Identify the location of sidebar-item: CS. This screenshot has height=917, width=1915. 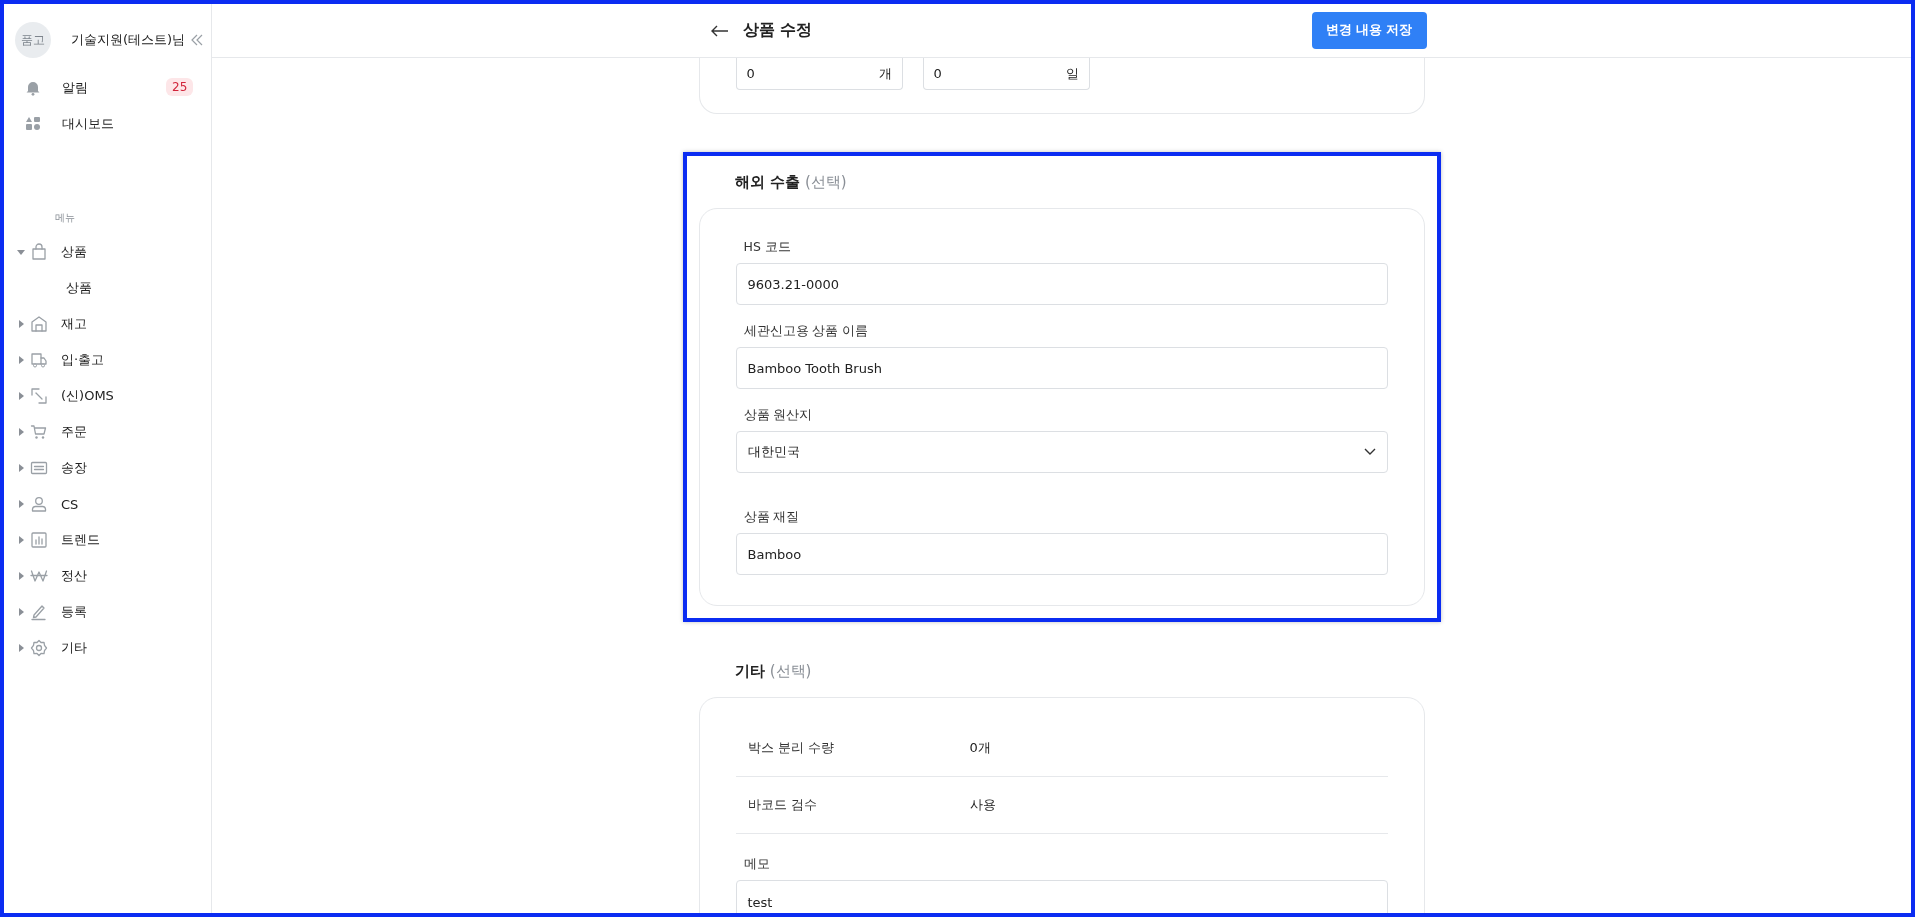
(107, 504).